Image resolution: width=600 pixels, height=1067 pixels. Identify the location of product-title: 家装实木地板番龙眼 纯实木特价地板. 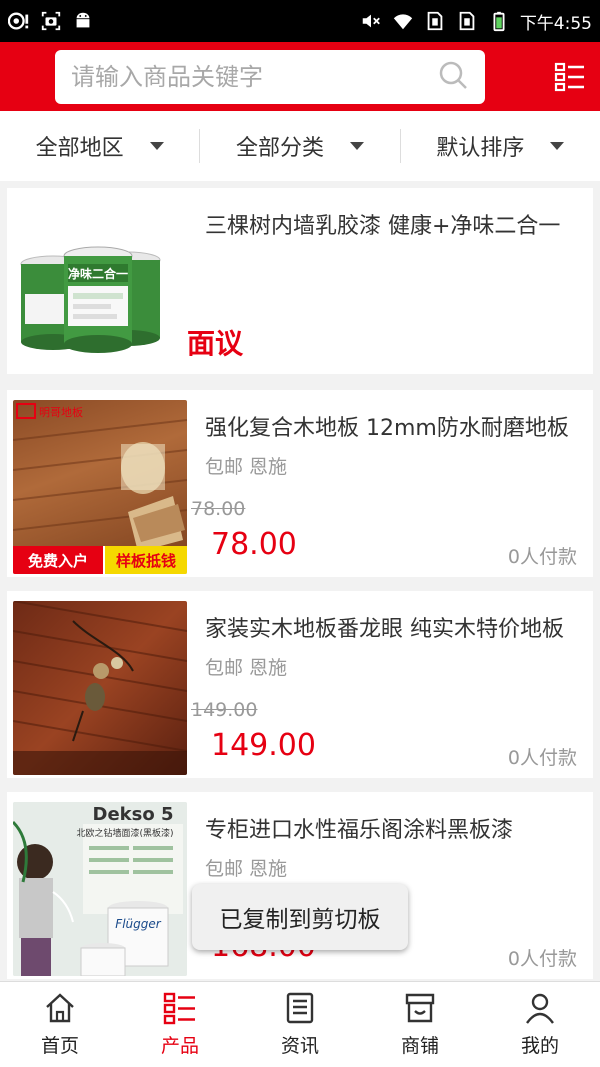
(384, 629).